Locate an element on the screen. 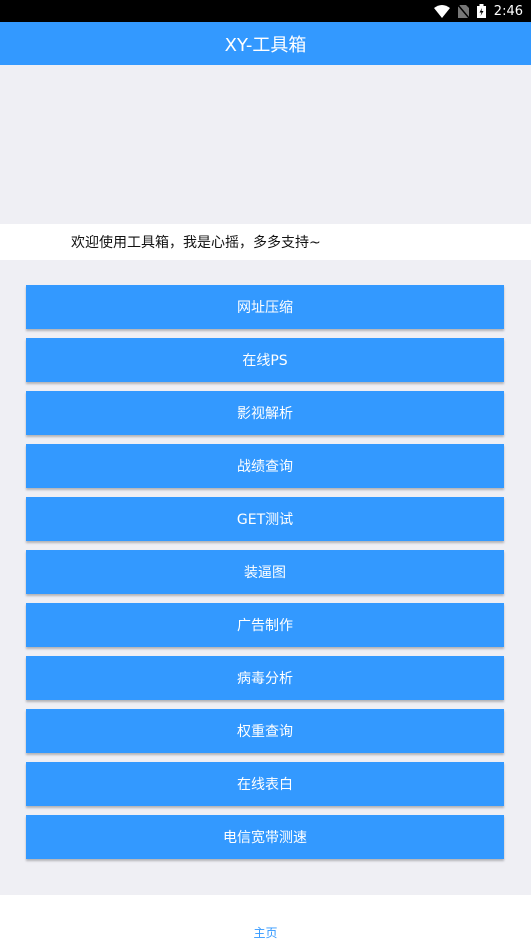 The height and width of the screenshot is (944, 531). tool-button-virus-analysis: 病毒分析 is located at coordinates (265, 678).